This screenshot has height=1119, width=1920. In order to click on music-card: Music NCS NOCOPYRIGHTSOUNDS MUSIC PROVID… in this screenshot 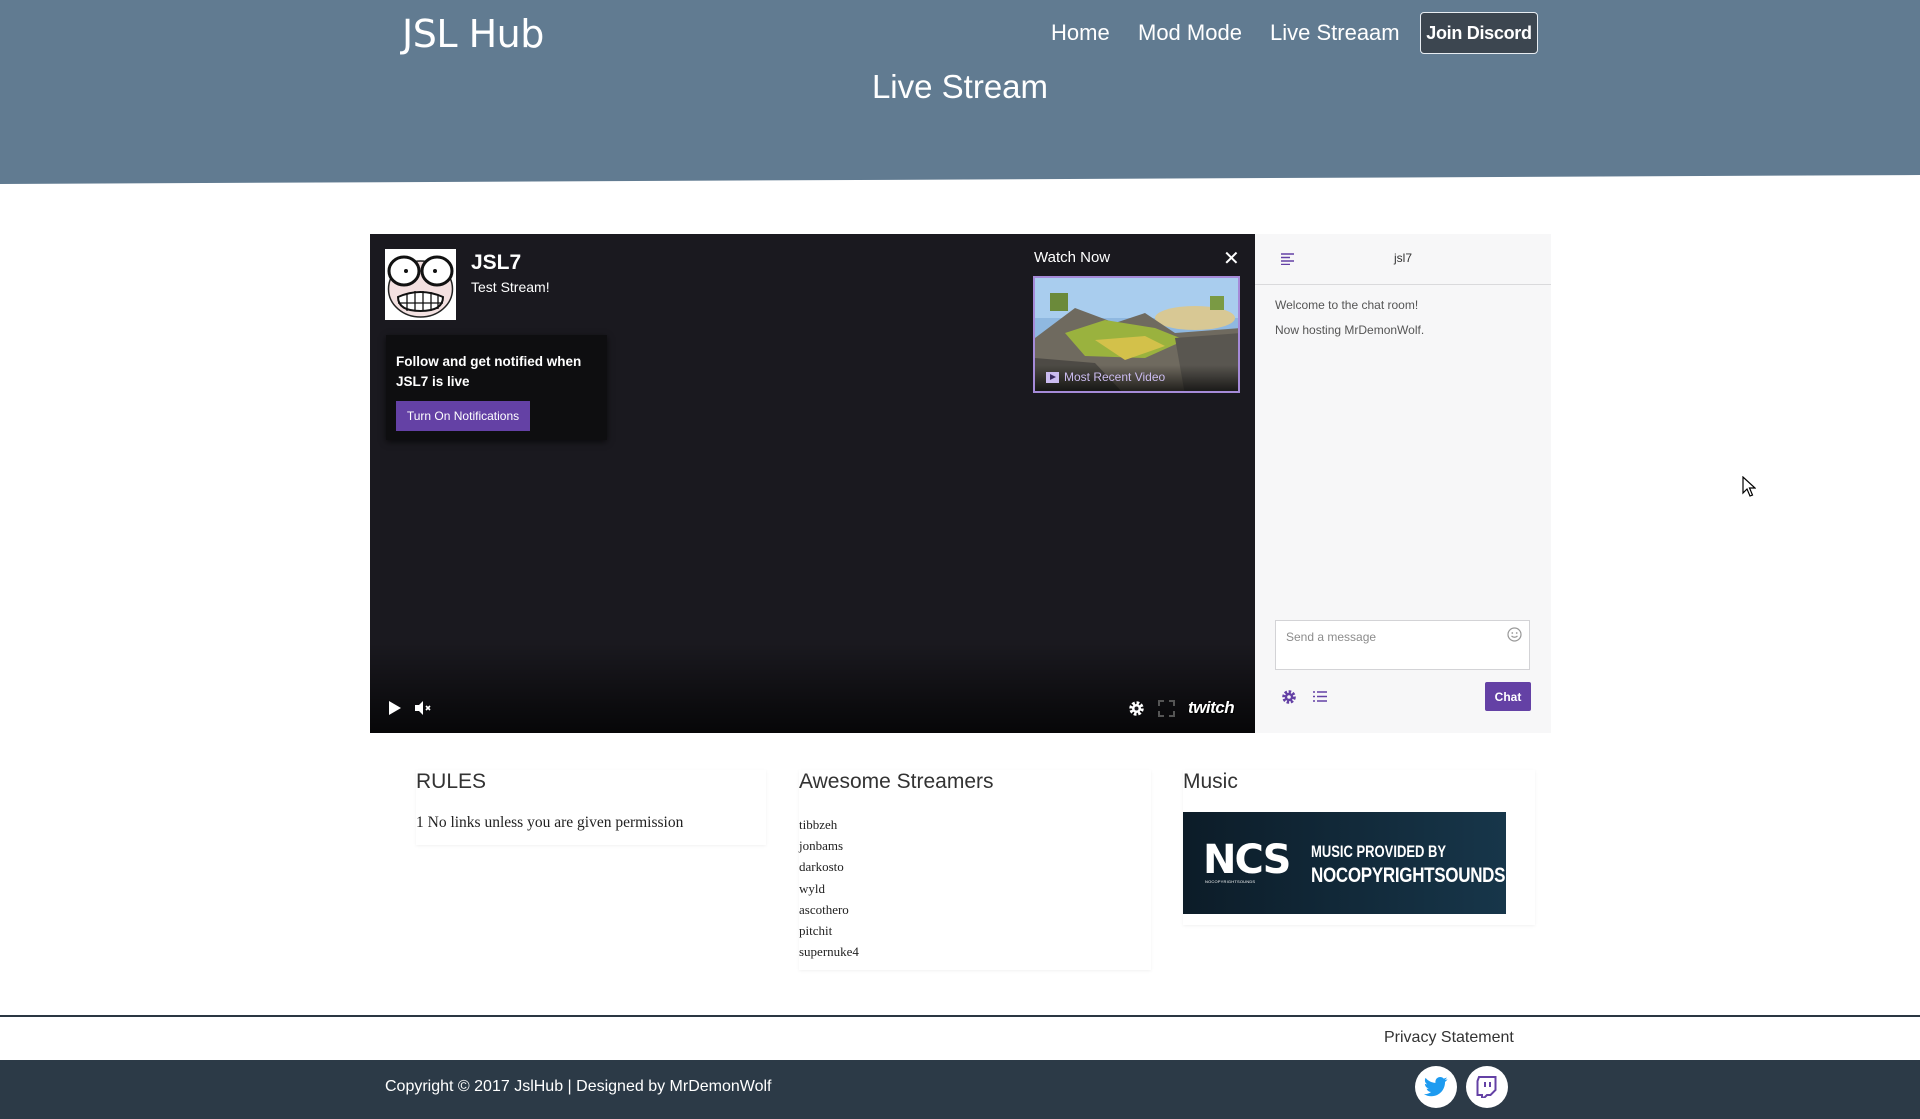, I will do `click(1359, 847)`.